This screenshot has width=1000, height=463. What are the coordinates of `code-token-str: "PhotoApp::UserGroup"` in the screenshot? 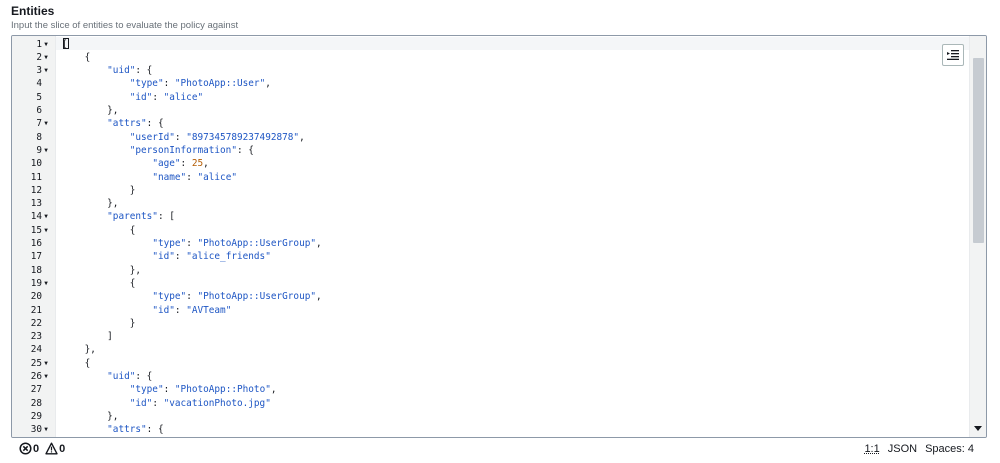 It's located at (257, 297).